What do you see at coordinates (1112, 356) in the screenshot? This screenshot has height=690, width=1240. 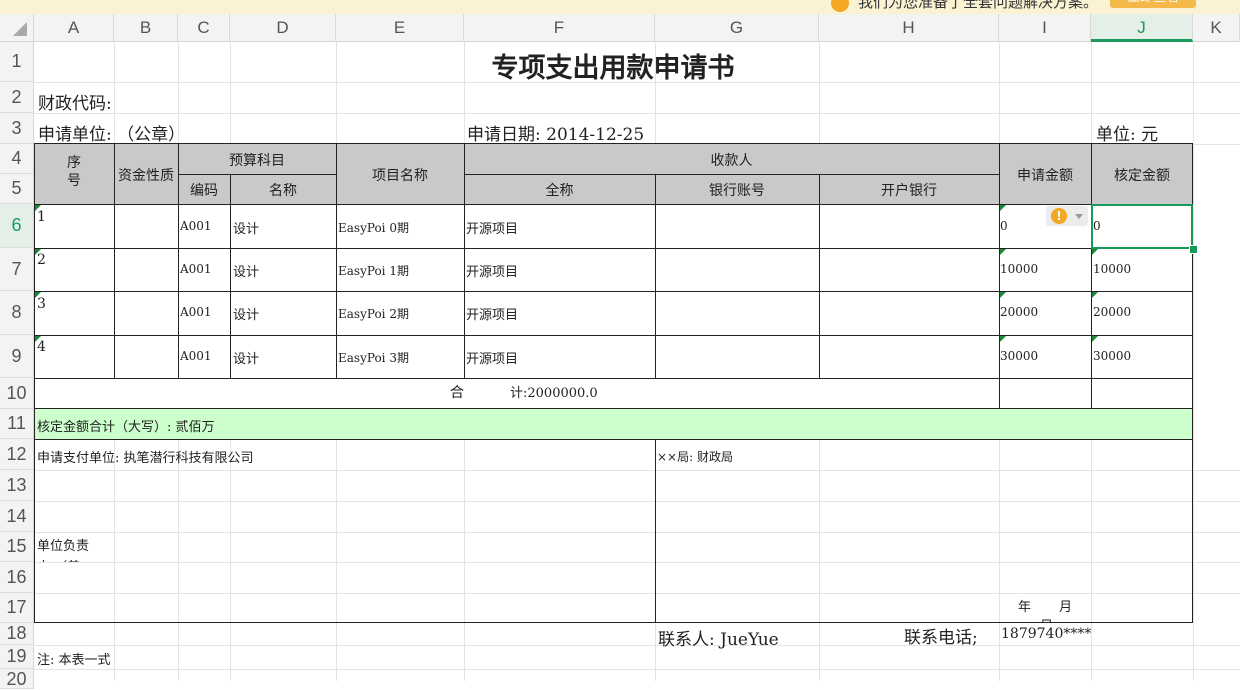 I see `item-approved-amount: 30000` at bounding box center [1112, 356].